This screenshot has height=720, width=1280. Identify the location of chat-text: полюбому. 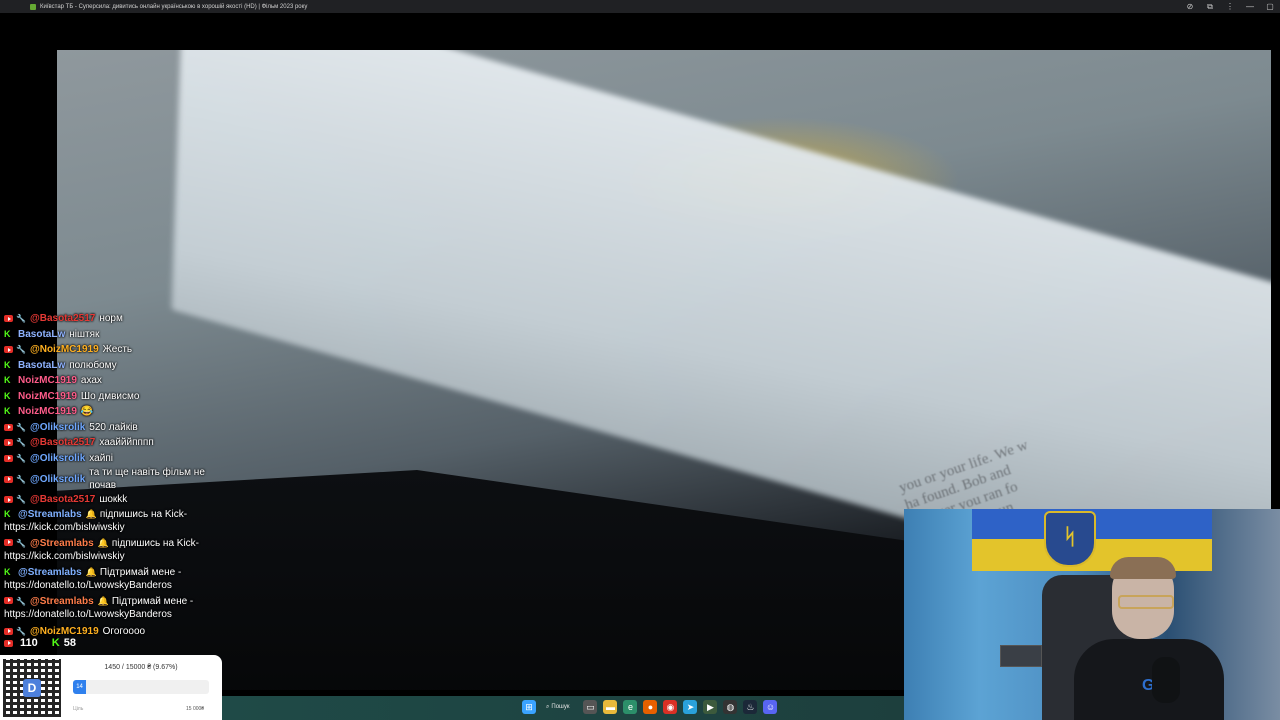
(93, 365).